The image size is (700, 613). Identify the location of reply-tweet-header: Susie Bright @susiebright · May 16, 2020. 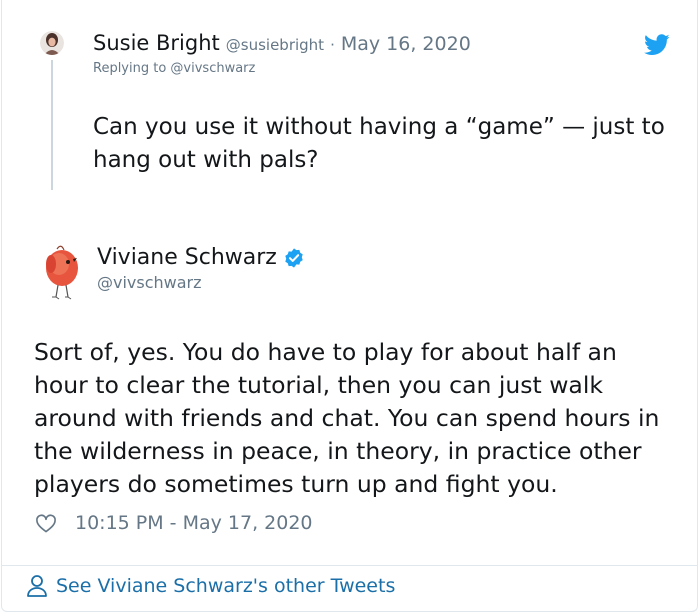
(282, 43).